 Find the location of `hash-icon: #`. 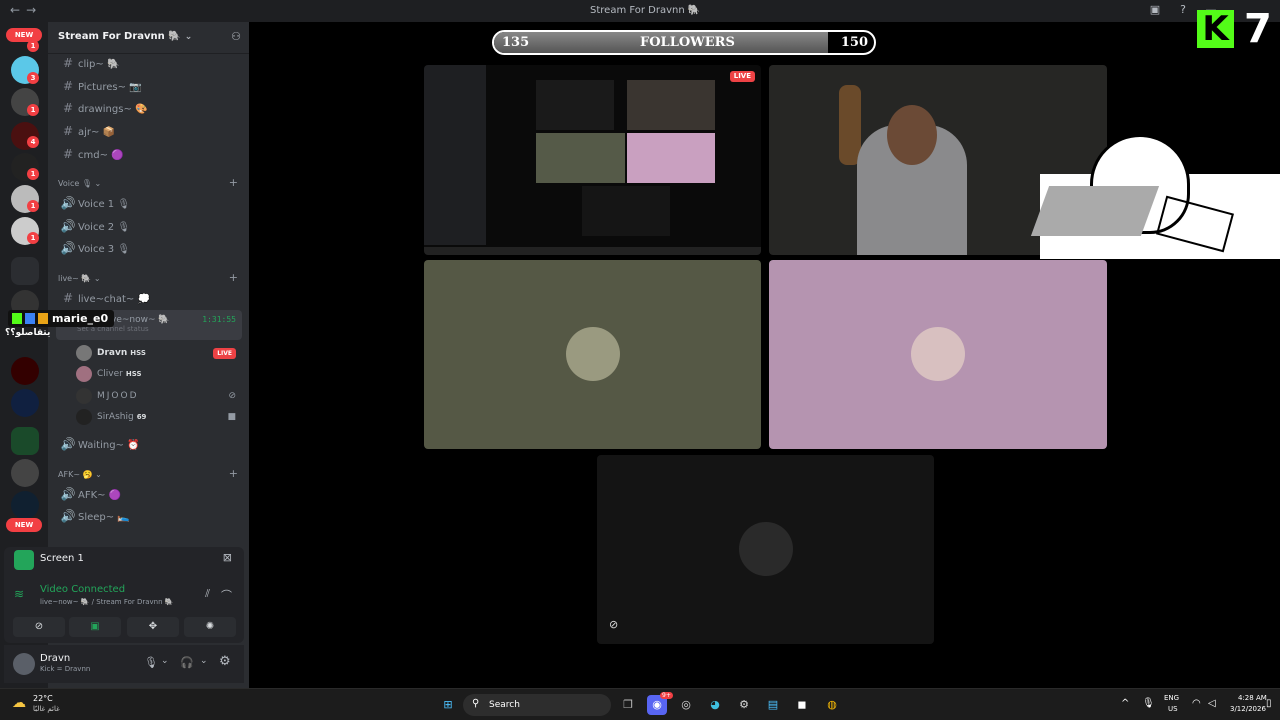

hash-icon: # is located at coordinates (68, 298).